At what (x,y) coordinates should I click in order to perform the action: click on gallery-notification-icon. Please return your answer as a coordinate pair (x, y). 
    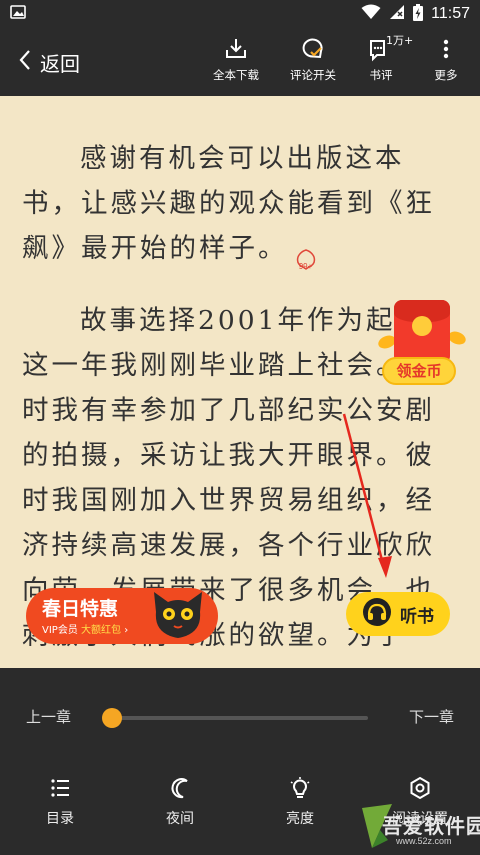
    Looking at the image, I should click on (18, 14).